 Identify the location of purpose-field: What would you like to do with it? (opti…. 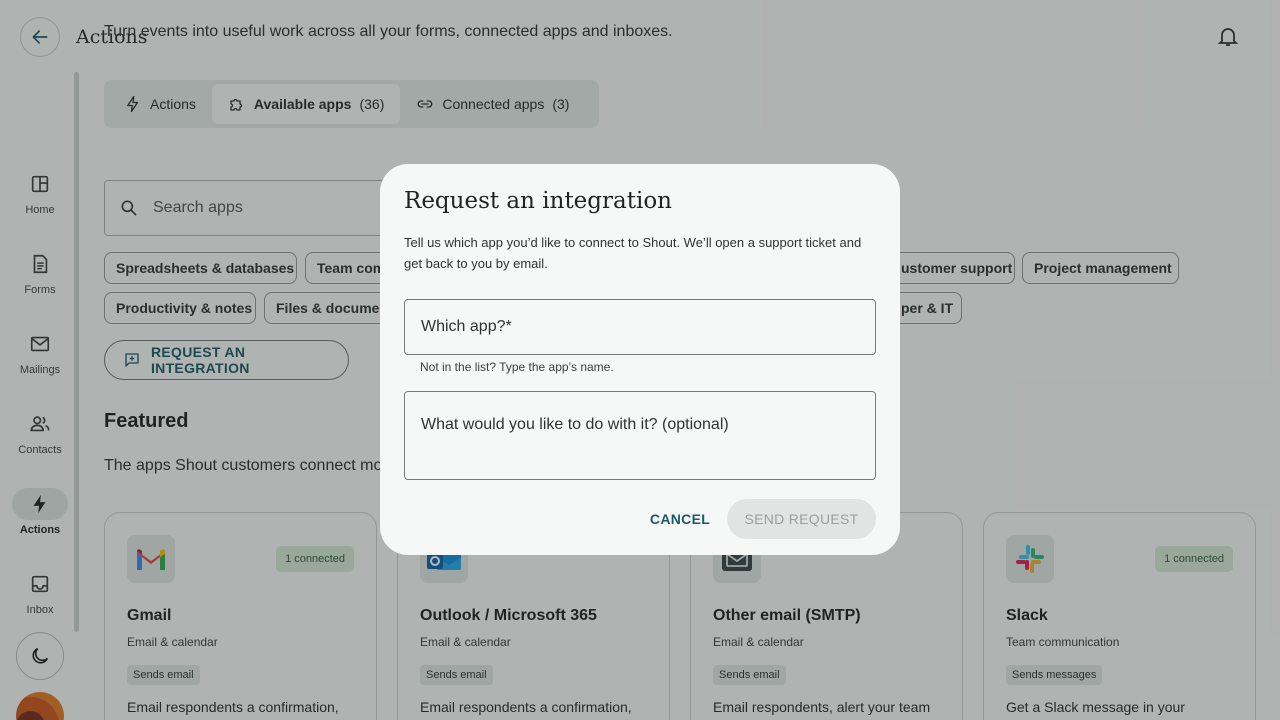
(640, 435).